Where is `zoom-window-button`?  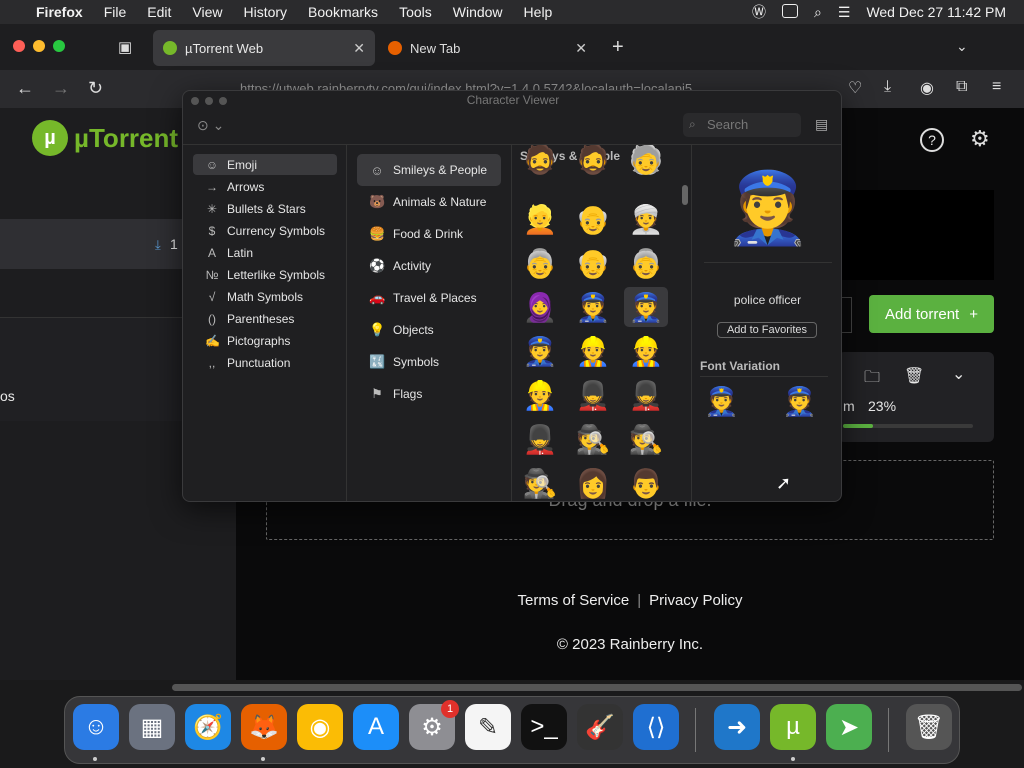 zoom-window-button is located at coordinates (59, 46).